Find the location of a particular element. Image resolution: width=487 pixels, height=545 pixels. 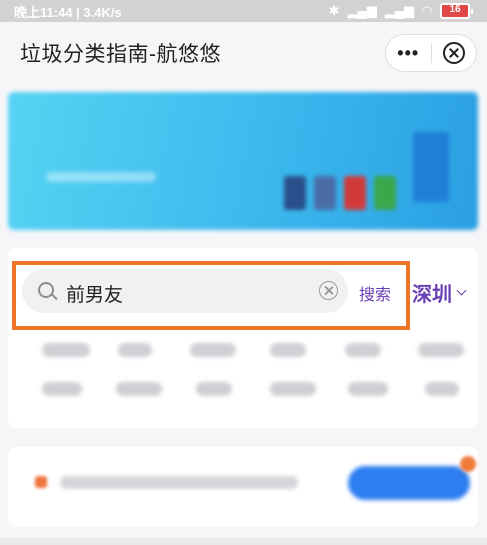

notice-text-blur is located at coordinates (179, 482).